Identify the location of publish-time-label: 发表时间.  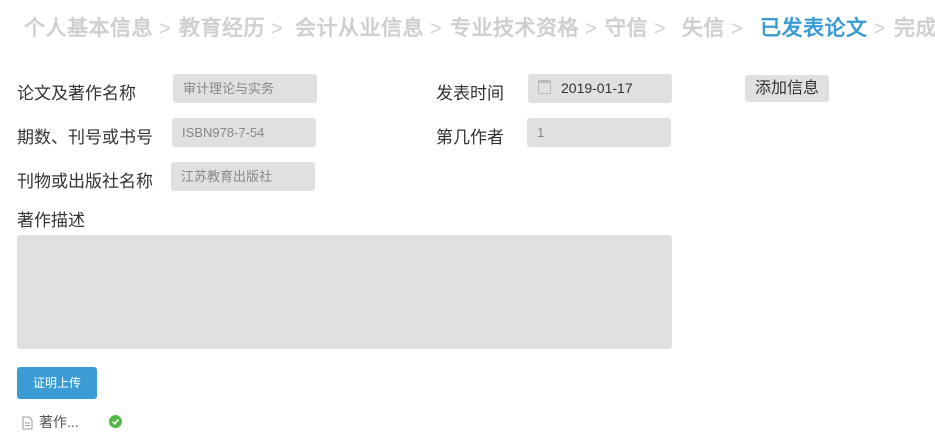
(470, 93).